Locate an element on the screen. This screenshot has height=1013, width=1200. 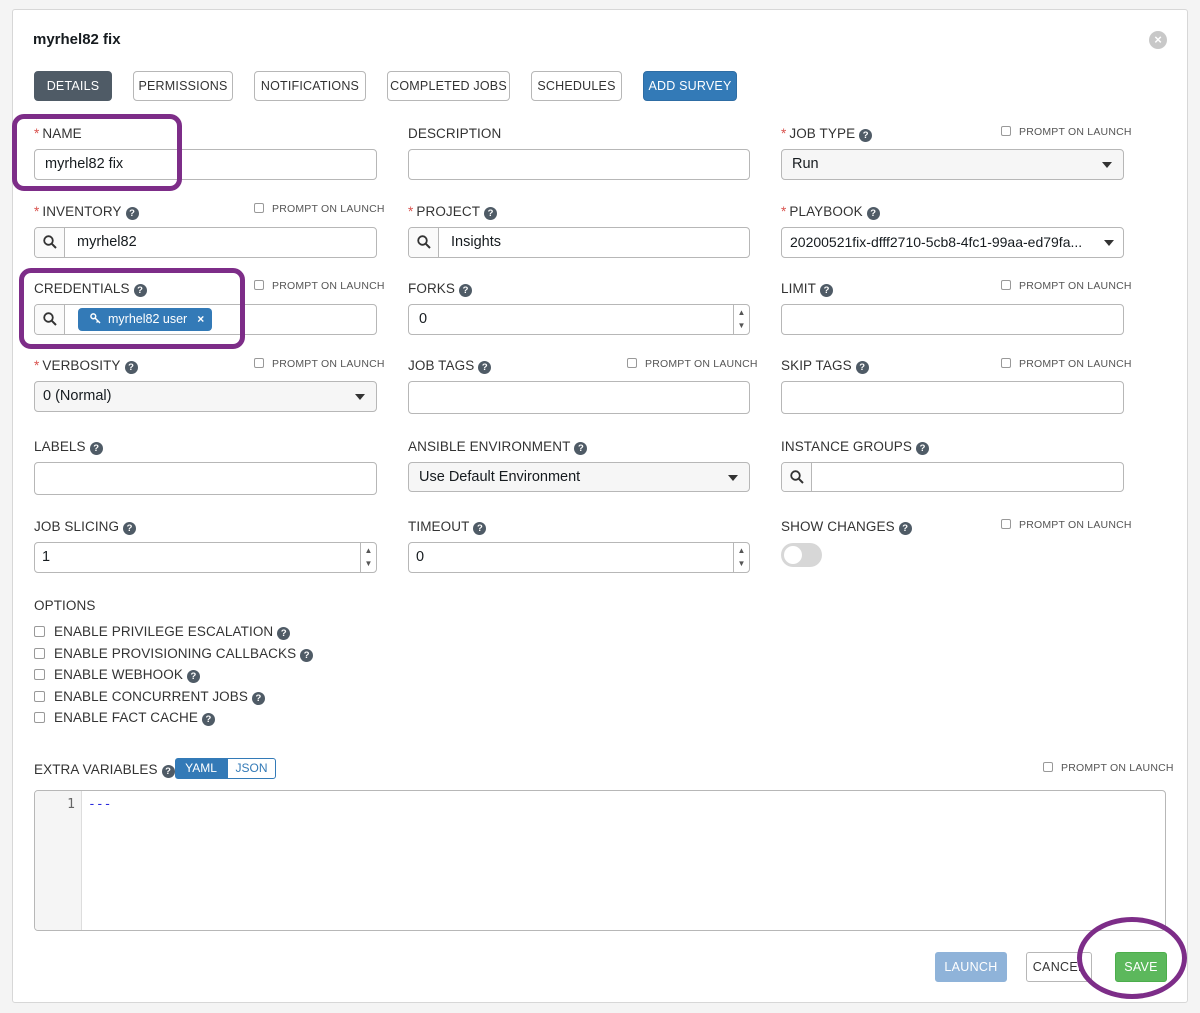
credentials-search-button is located at coordinates (50, 319).